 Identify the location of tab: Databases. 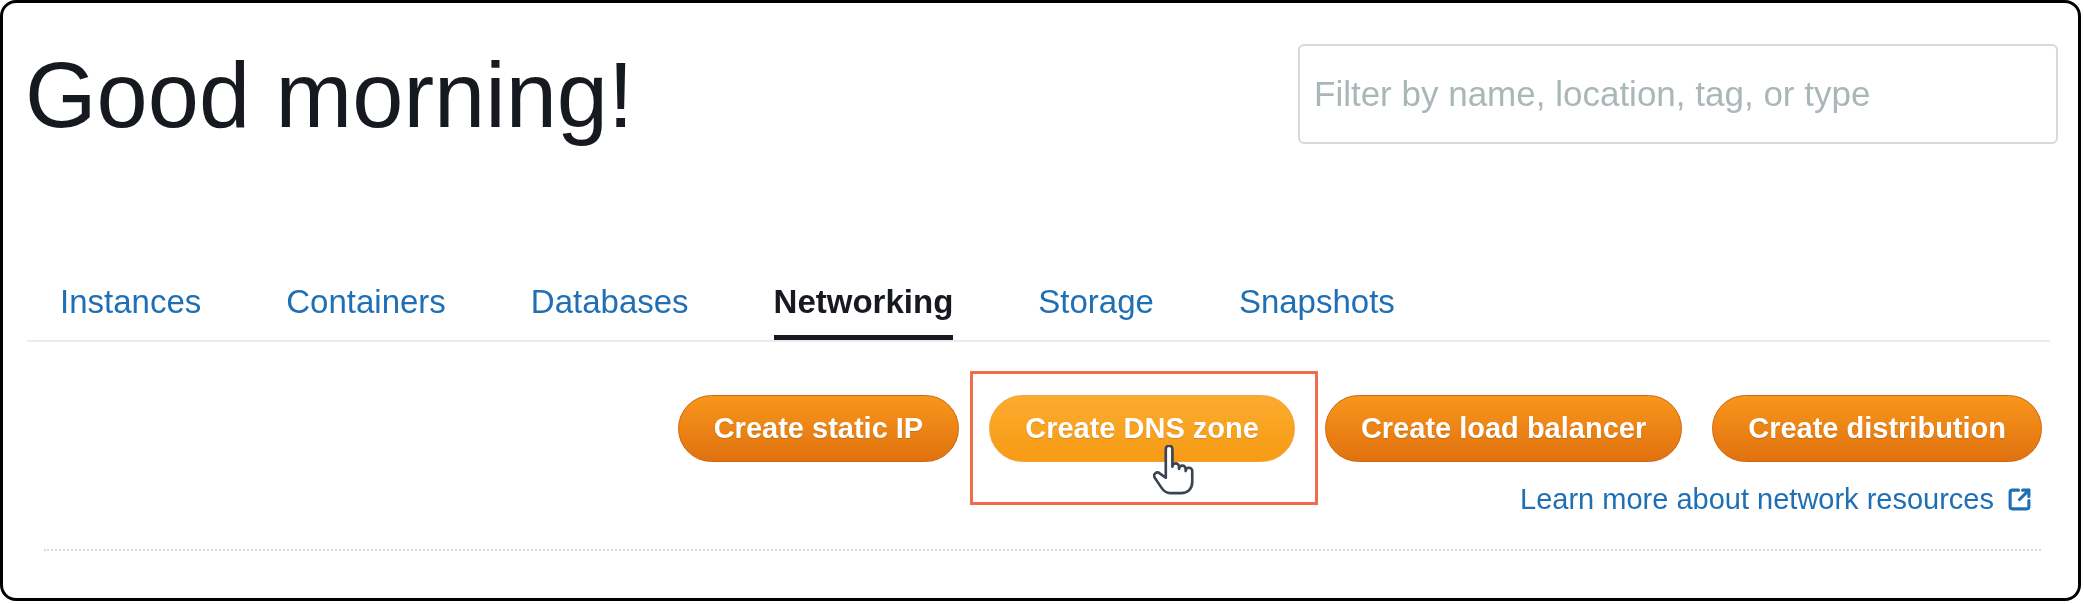
(609, 311).